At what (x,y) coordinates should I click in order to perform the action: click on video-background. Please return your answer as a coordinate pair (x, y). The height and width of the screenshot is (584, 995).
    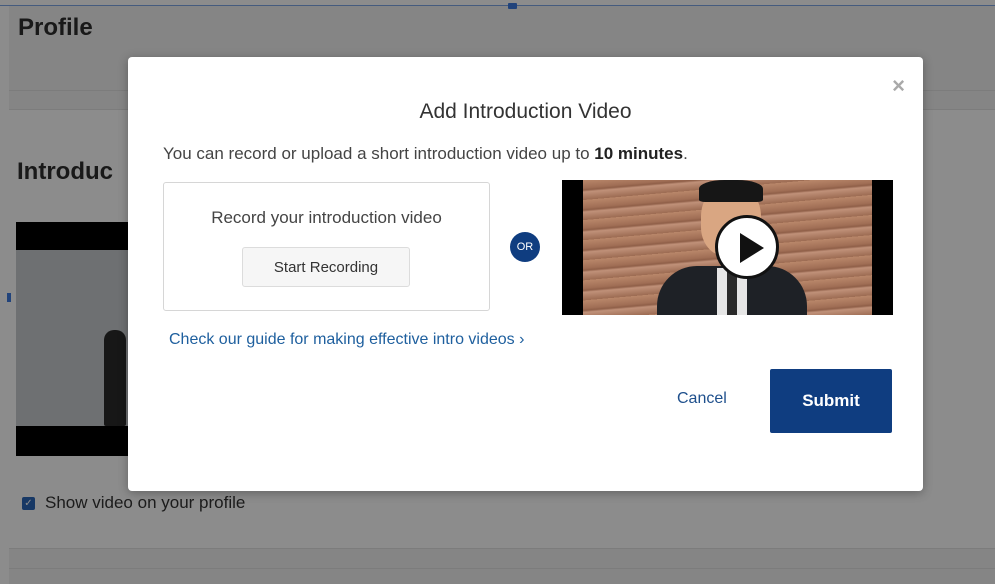
    Looking at the image, I should click on (727, 247).